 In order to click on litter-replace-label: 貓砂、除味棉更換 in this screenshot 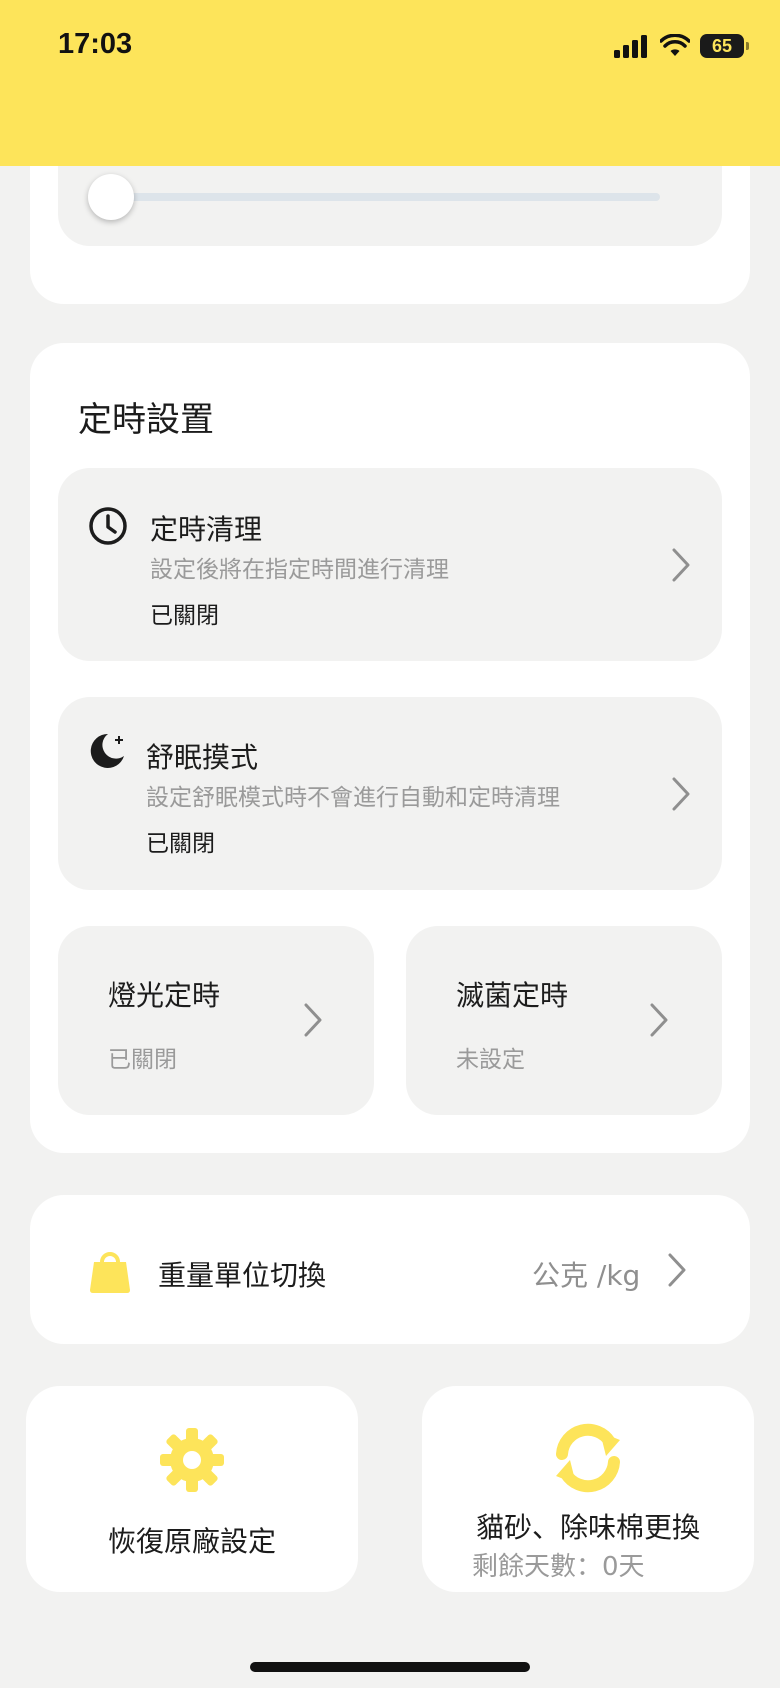, I will do `click(587, 1527)`.